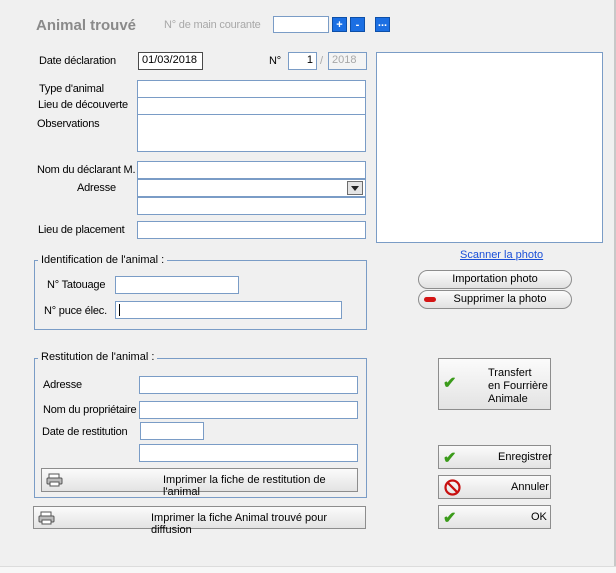  Describe the element at coordinates (62, 385) in the screenshot. I see `restitution-adresse-label: Adresse` at that location.